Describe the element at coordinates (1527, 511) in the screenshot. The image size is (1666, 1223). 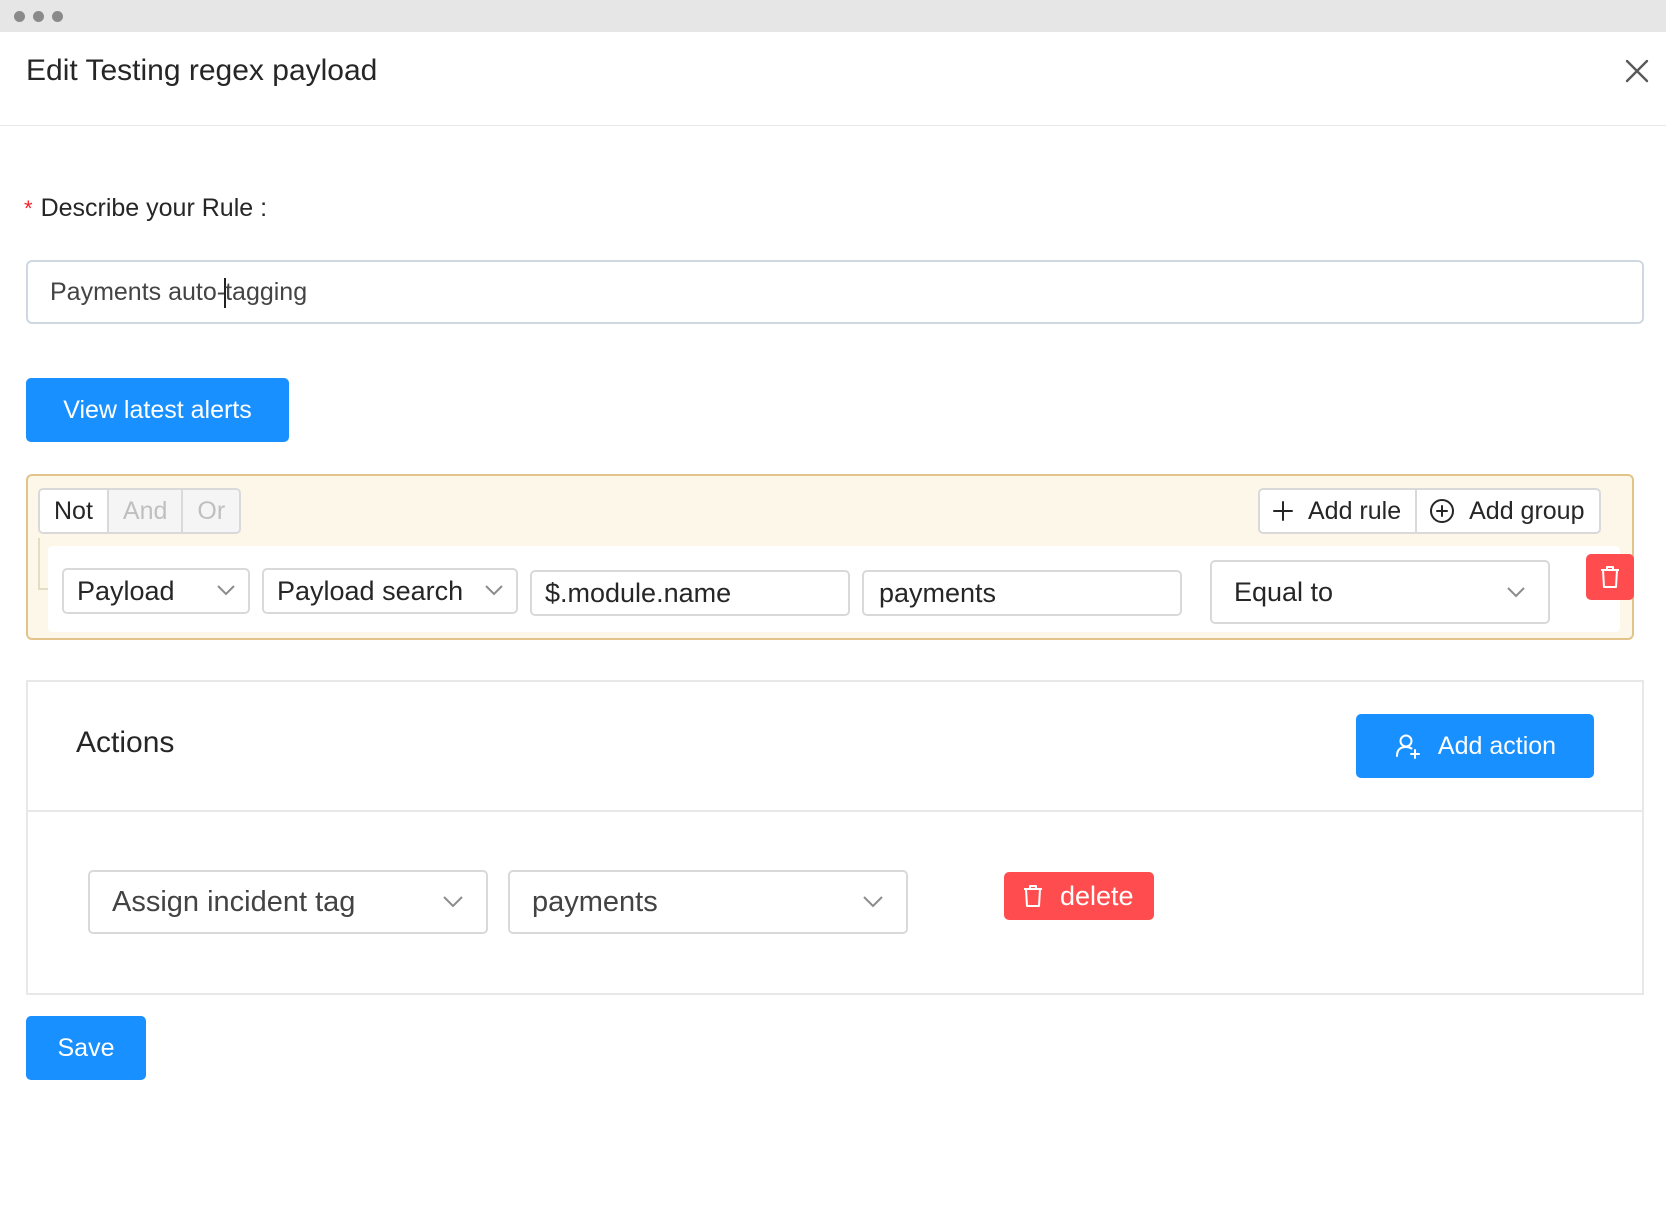
I see `add-group-label: Add group` at that location.